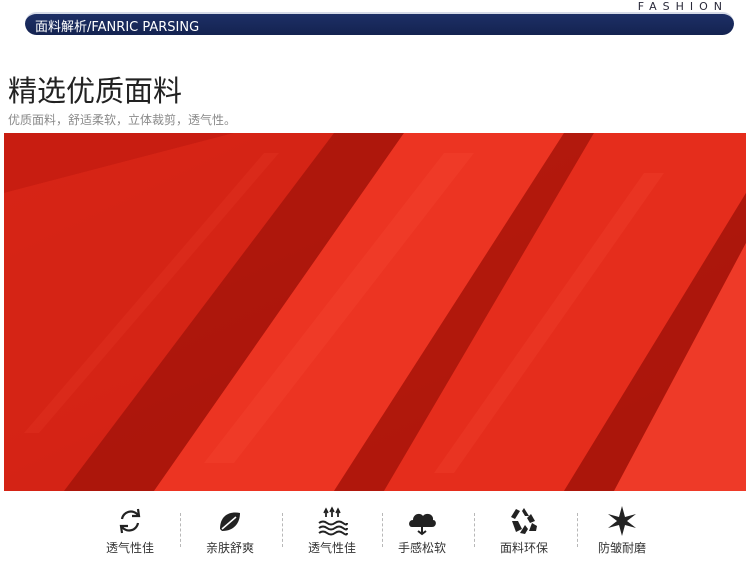 The width and height of the screenshot is (750, 575). I want to click on recycle-icon, so click(524, 521).